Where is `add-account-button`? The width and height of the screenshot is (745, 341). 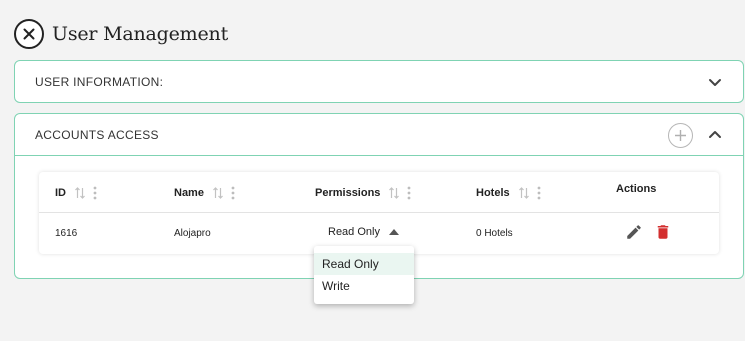
add-account-button is located at coordinates (680, 135).